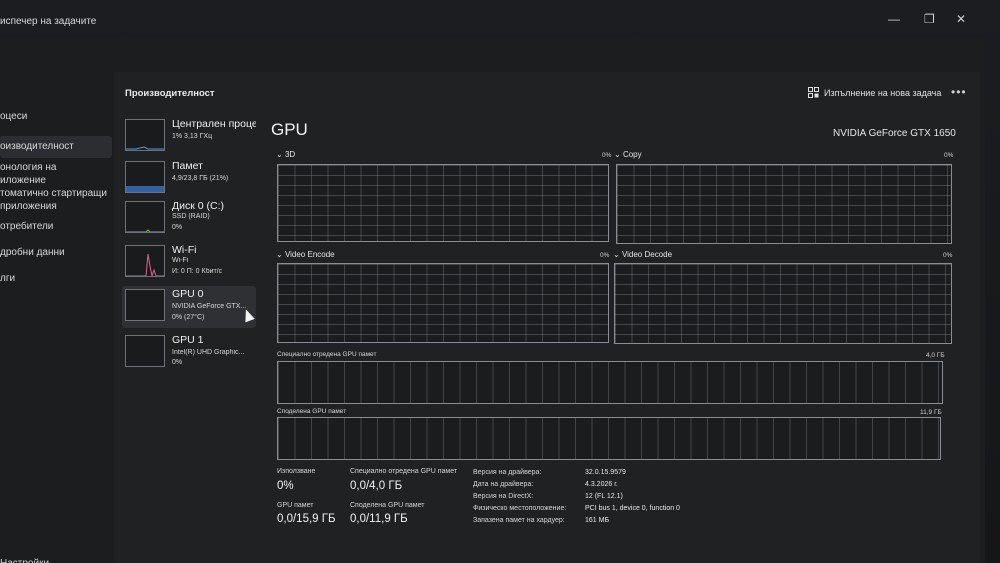  I want to click on wifi-thumb-graph, so click(145, 264).